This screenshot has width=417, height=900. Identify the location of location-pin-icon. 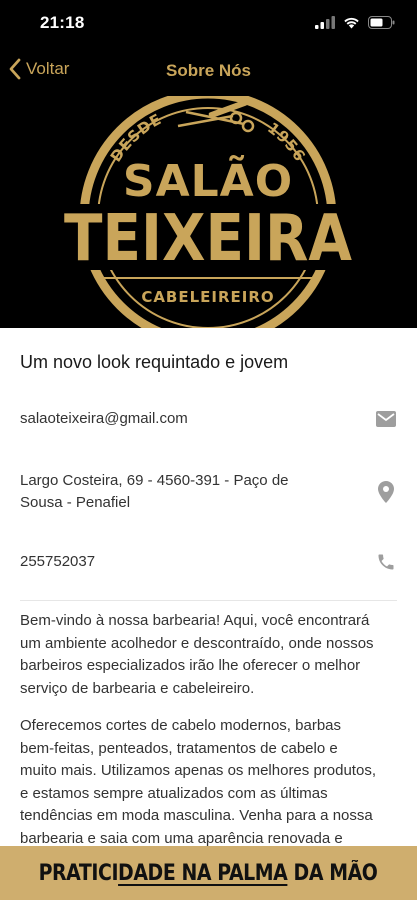
(386, 492).